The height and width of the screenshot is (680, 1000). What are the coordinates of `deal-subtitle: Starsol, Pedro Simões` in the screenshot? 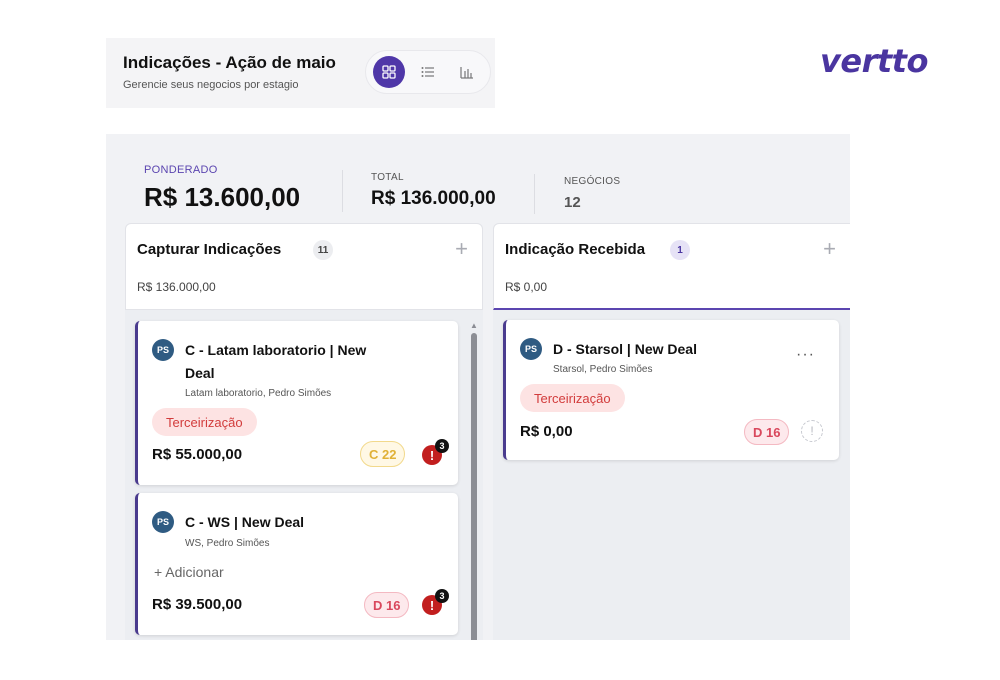 It's located at (603, 369).